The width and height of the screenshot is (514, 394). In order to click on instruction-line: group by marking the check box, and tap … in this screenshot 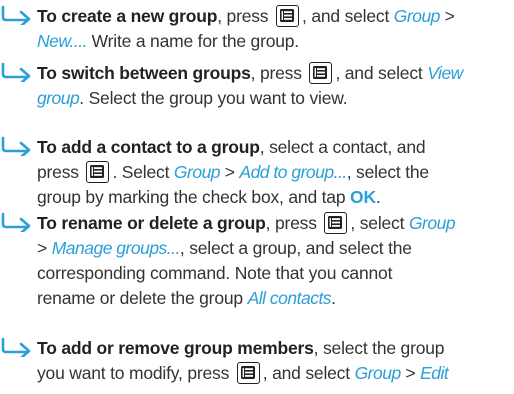, I will do `click(256, 197)`.